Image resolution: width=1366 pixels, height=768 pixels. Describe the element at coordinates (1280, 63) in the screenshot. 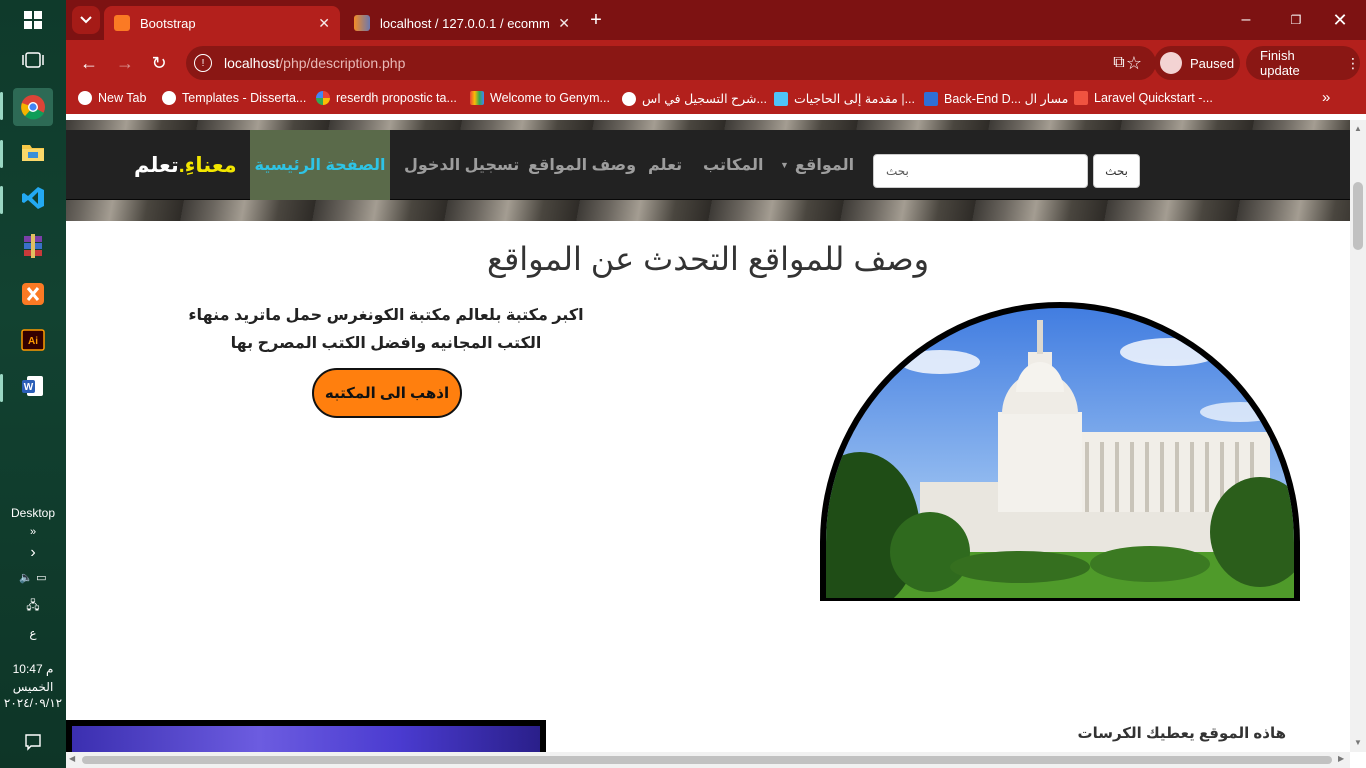

I see `finish-update-label: Finish update` at that location.